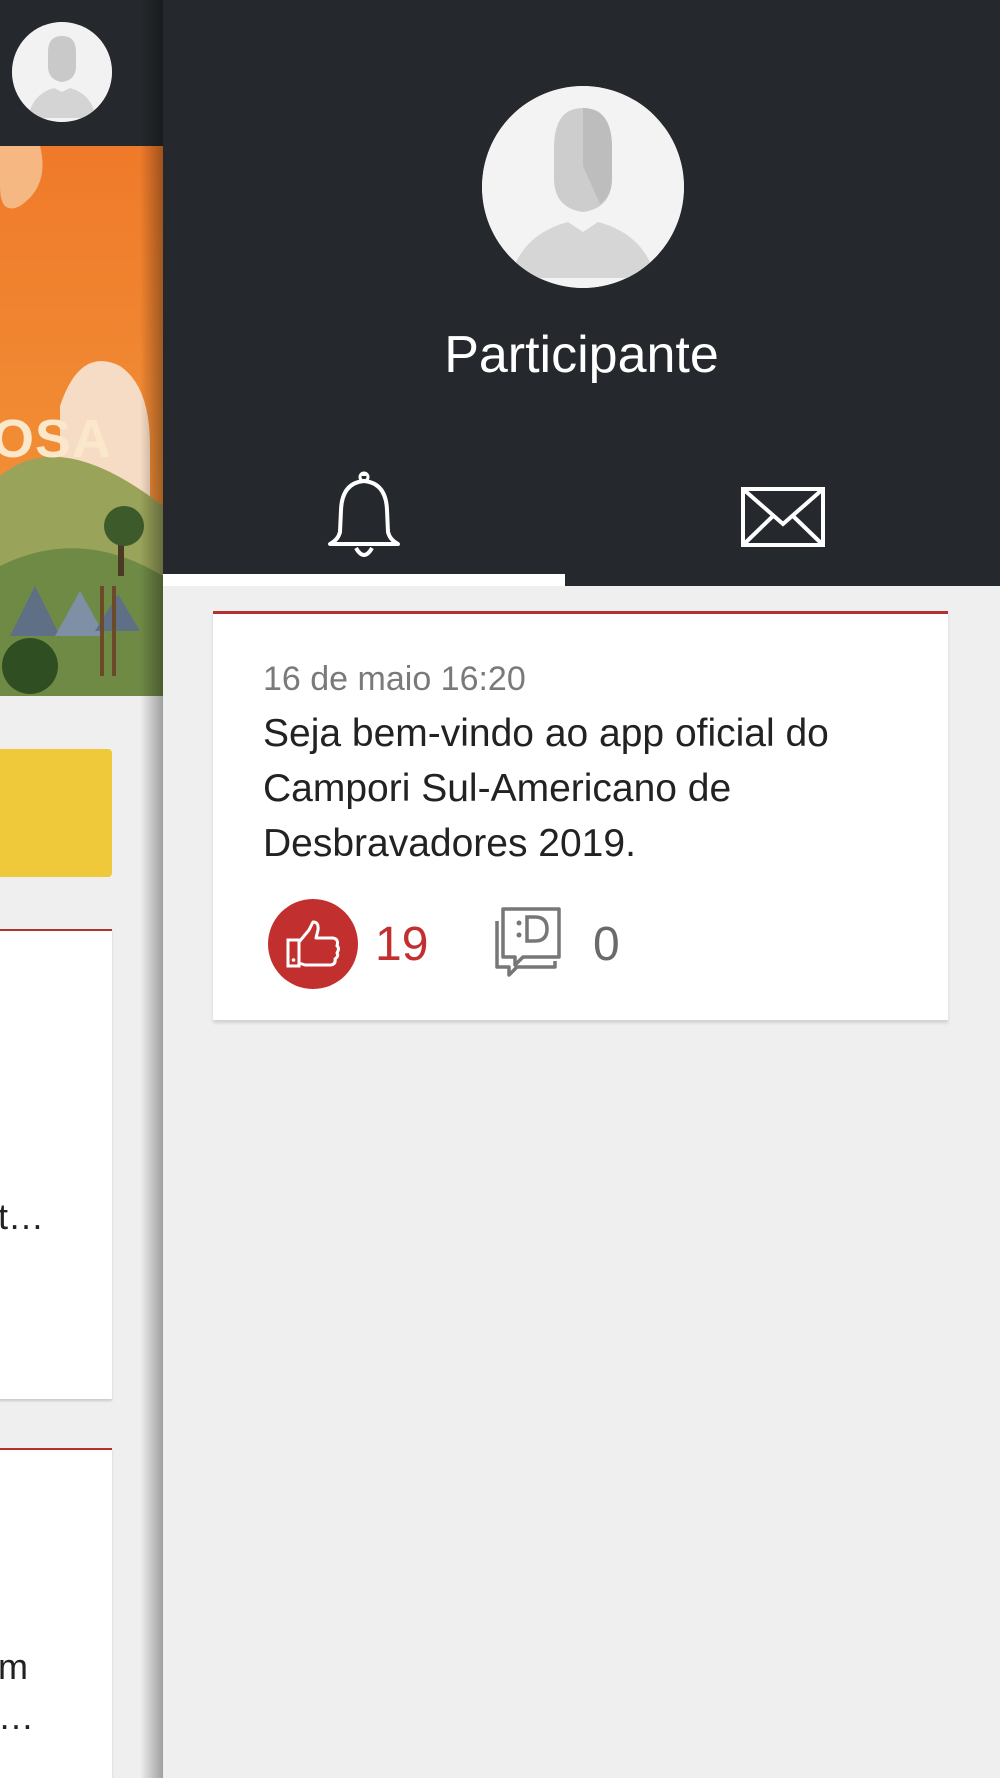  I want to click on comment-bubbles-icon, so click(528, 942).